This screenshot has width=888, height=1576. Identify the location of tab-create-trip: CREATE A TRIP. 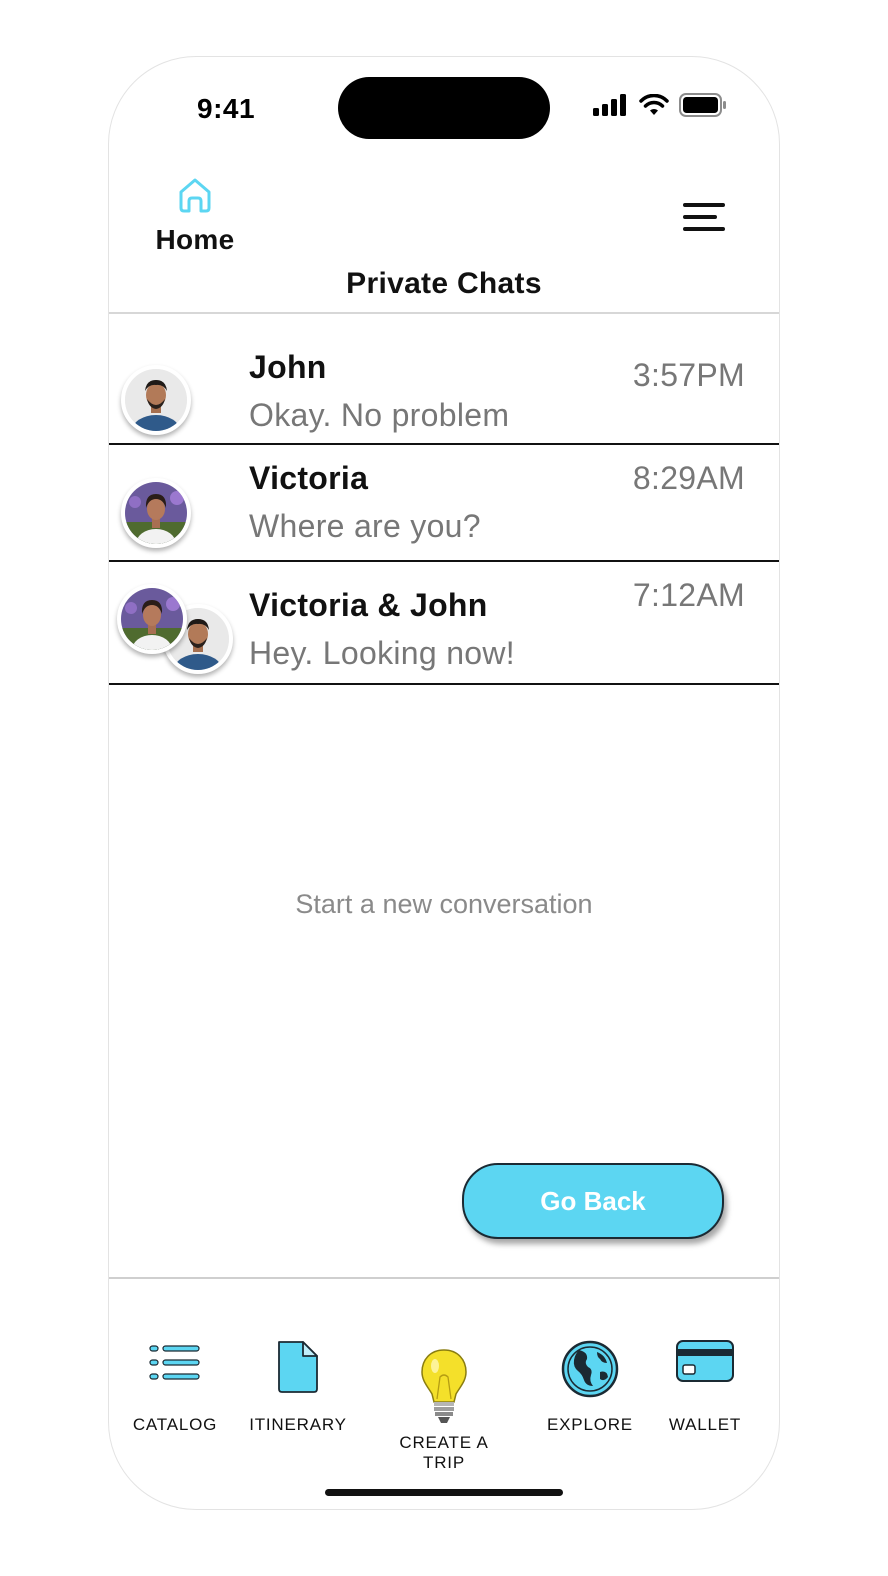
(444, 1410).